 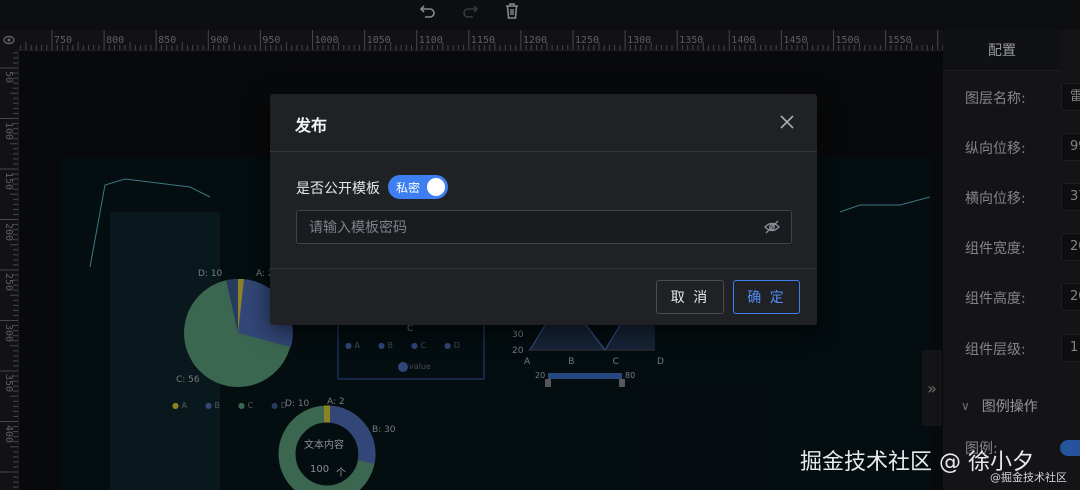 I want to click on cancel-button: 取 消, so click(x=690, y=297).